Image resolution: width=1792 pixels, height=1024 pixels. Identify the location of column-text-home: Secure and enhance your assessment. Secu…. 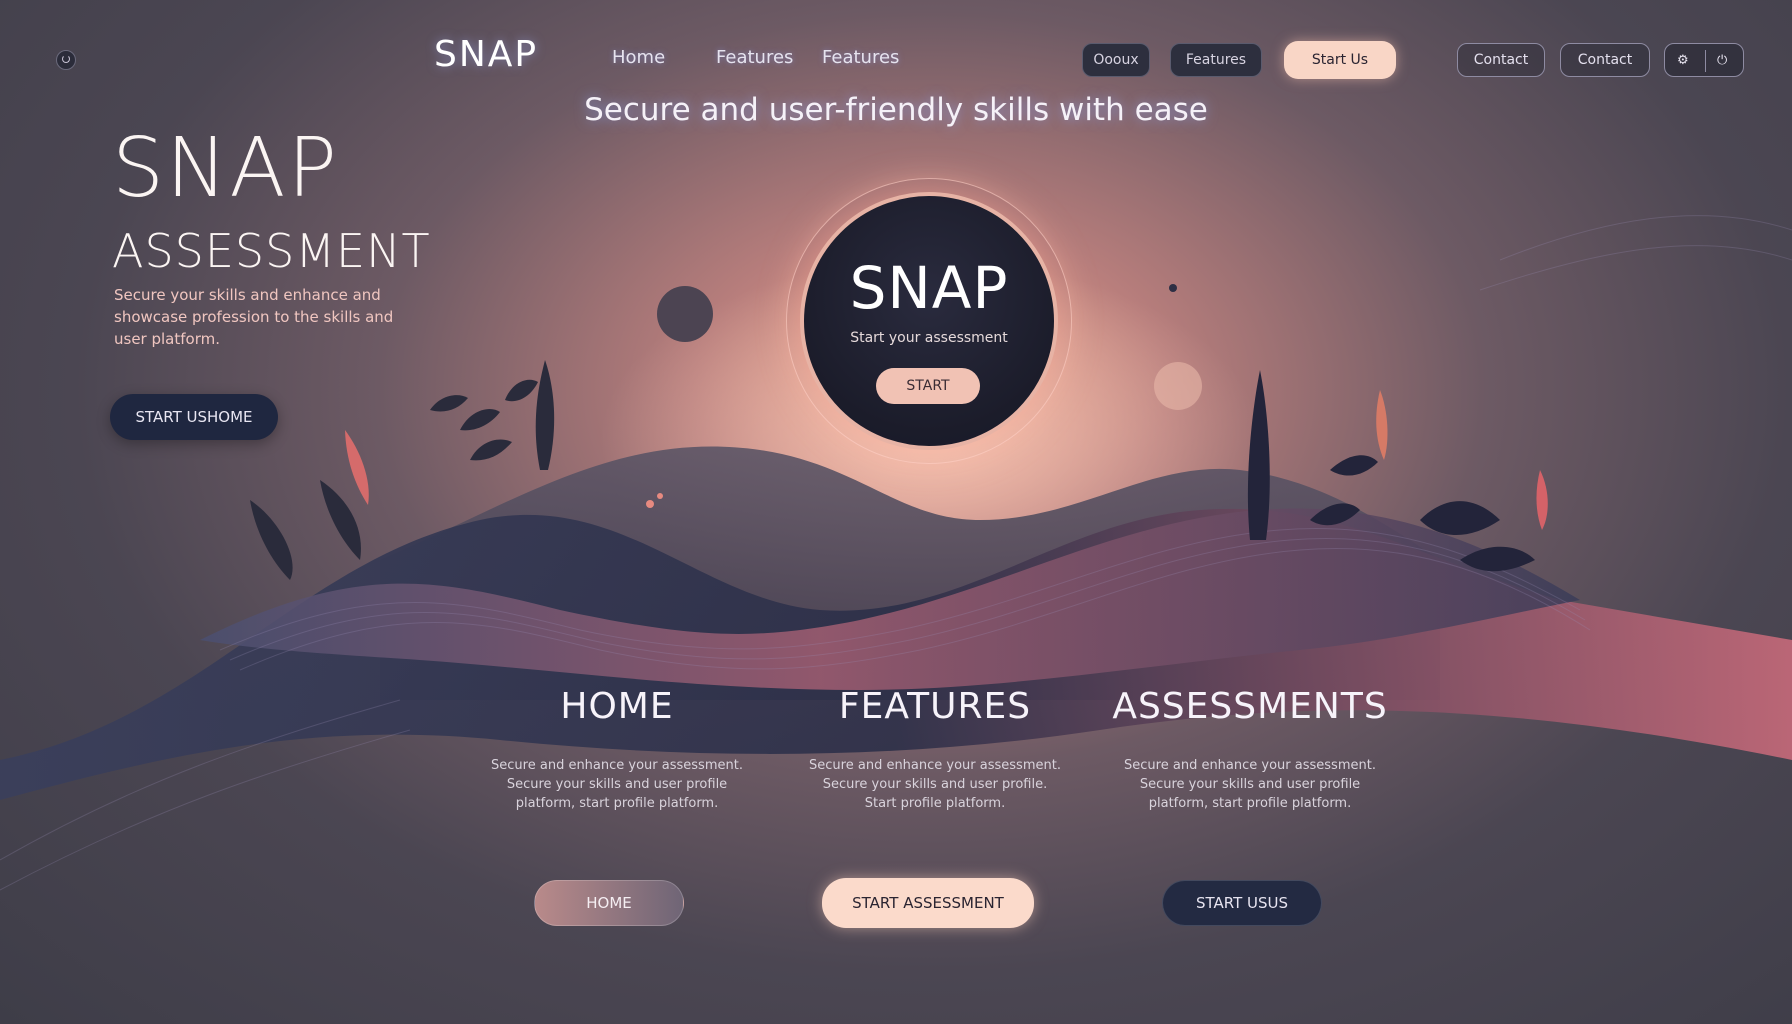
(617, 784).